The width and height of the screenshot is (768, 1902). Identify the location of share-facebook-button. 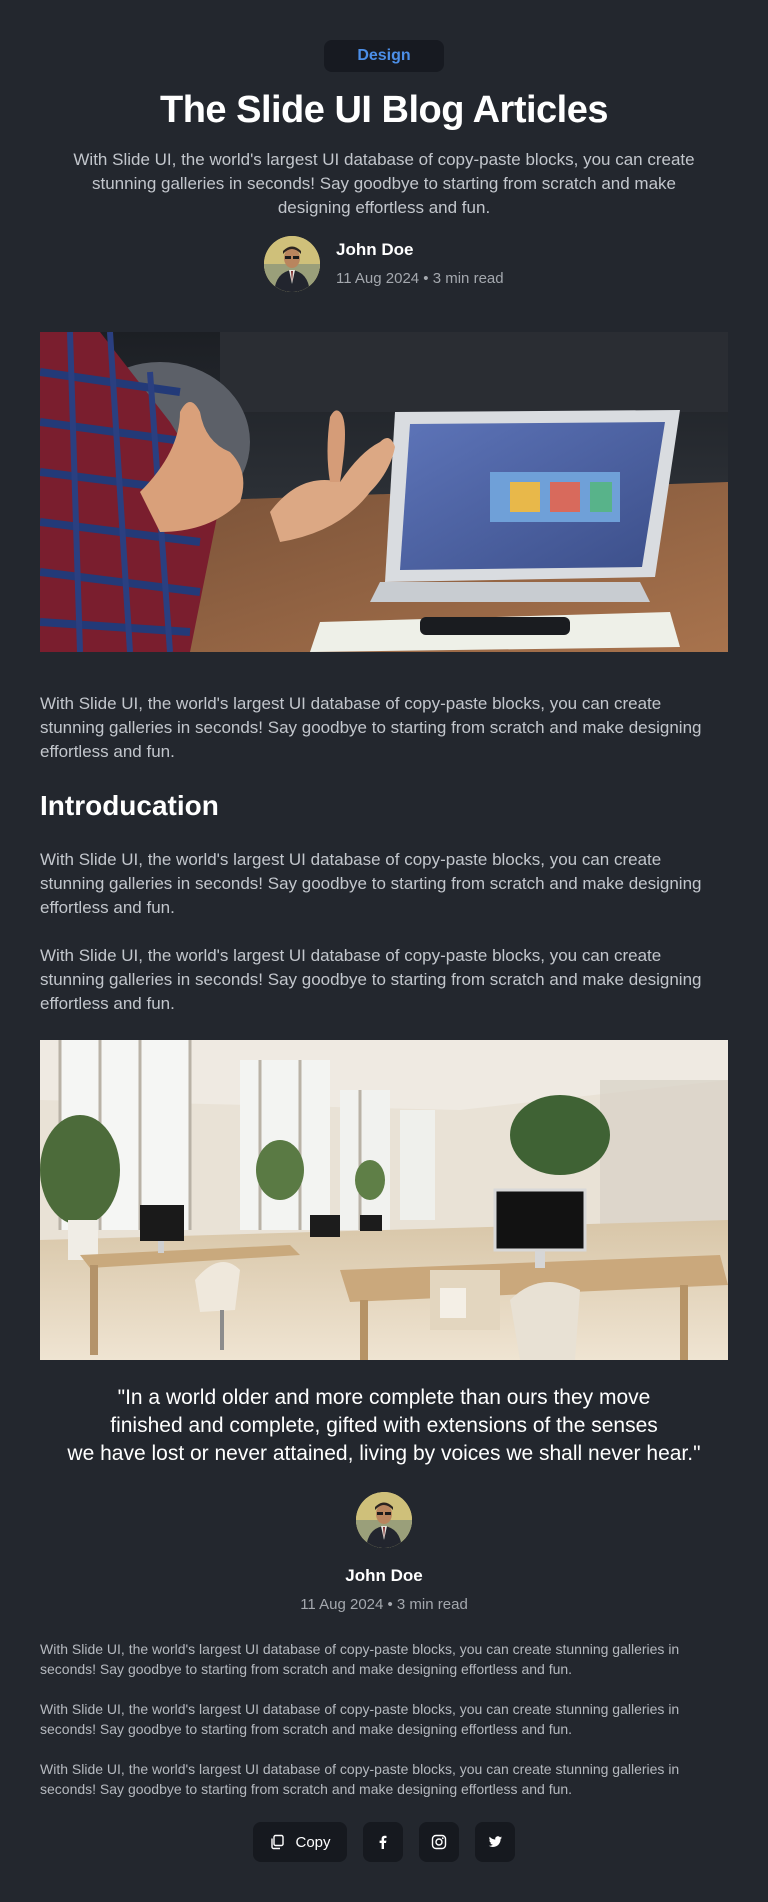
(383, 1842).